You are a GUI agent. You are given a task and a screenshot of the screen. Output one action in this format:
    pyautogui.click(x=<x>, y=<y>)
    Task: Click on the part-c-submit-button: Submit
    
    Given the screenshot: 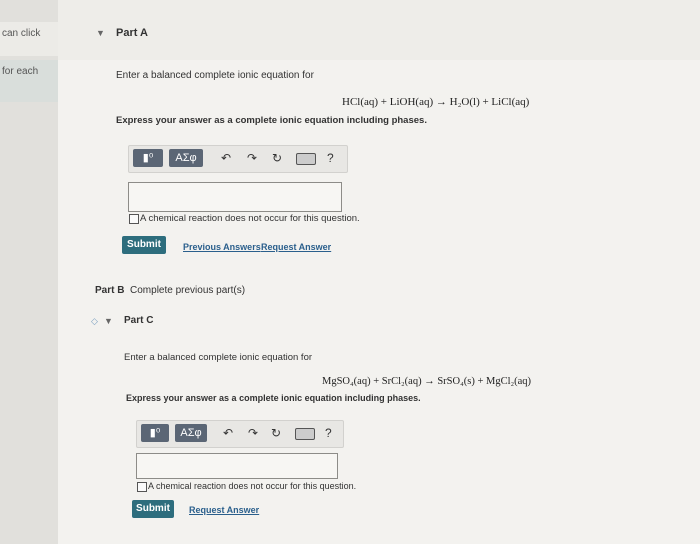 What is the action you would take?
    pyautogui.click(x=153, y=509)
    